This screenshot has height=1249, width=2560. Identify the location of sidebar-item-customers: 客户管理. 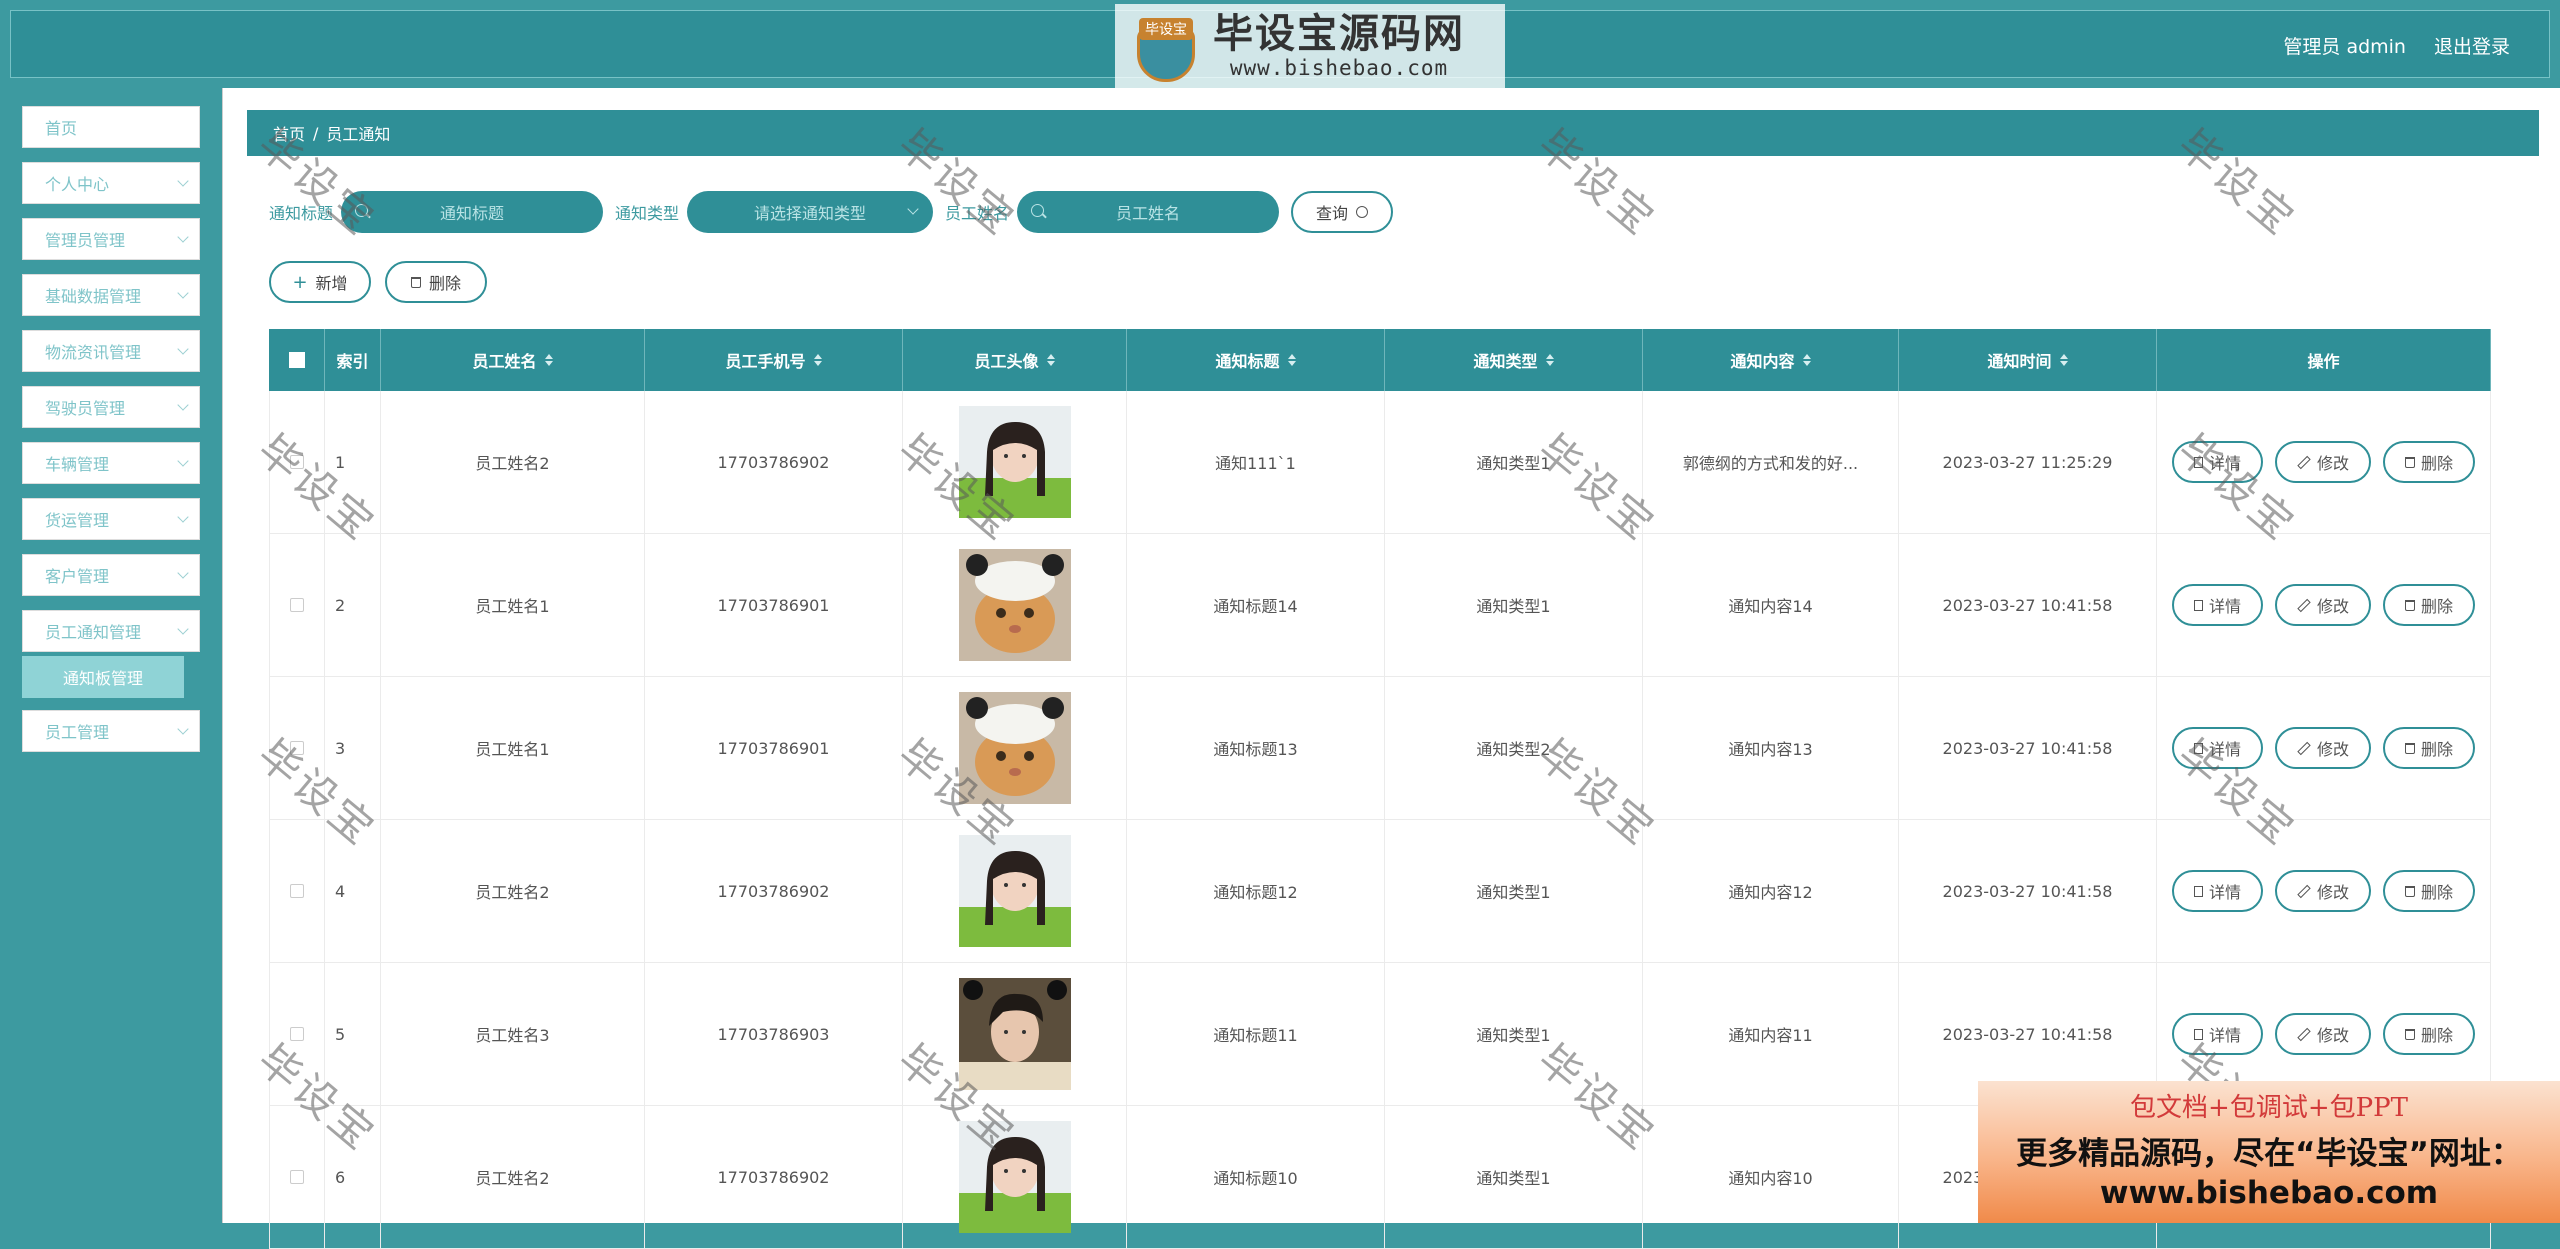
(111, 575).